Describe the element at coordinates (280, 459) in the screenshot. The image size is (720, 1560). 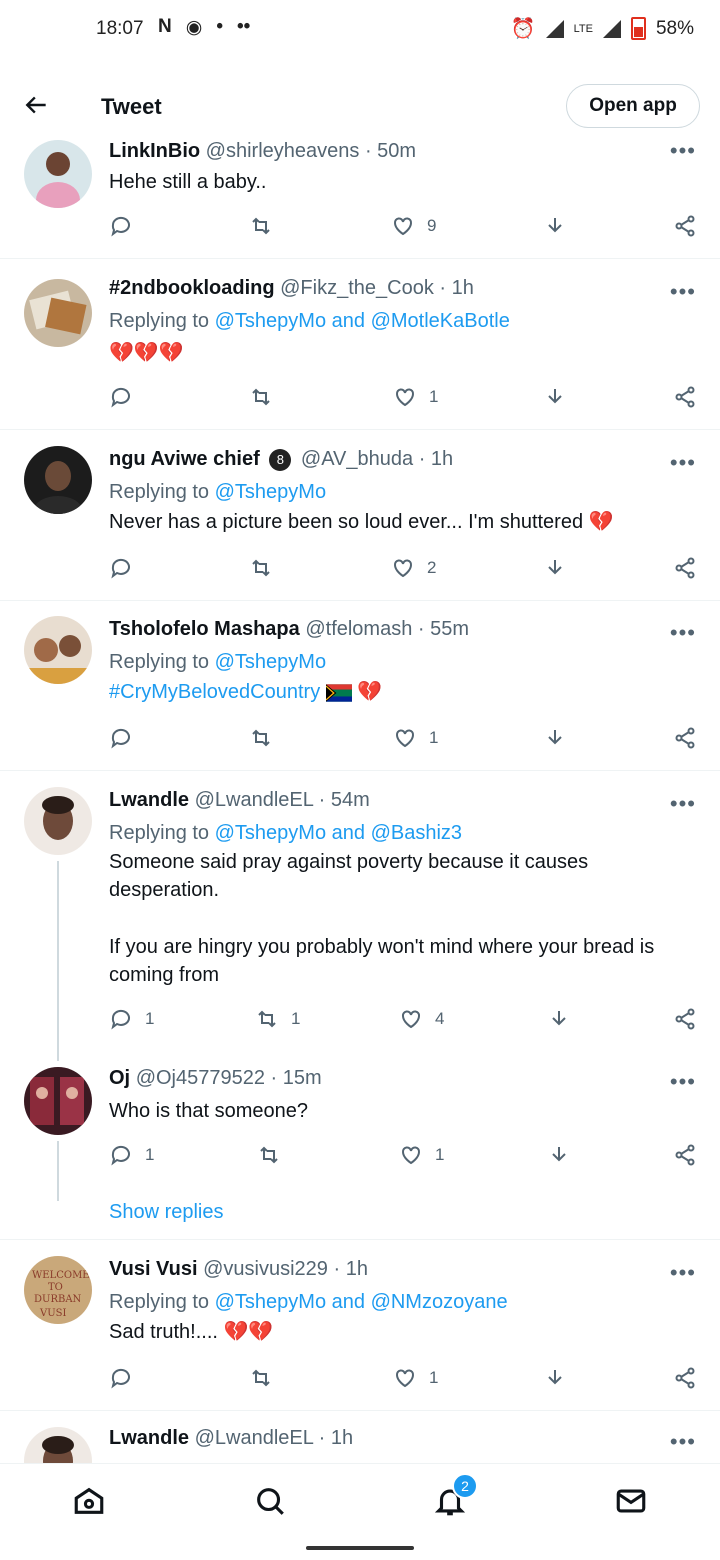
I see `ball-badge-icon: 8` at that location.